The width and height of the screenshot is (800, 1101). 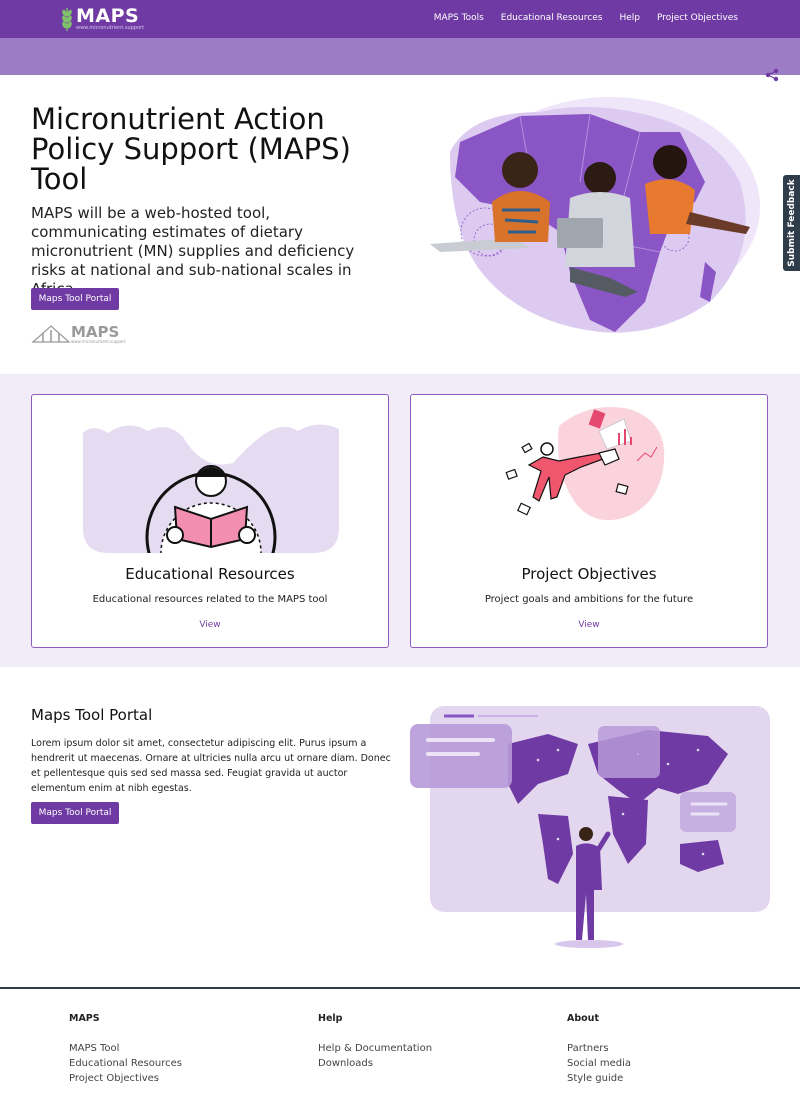 What do you see at coordinates (459, 18) in the screenshot?
I see `nav-link-maps-tools: MAPS Tools` at bounding box center [459, 18].